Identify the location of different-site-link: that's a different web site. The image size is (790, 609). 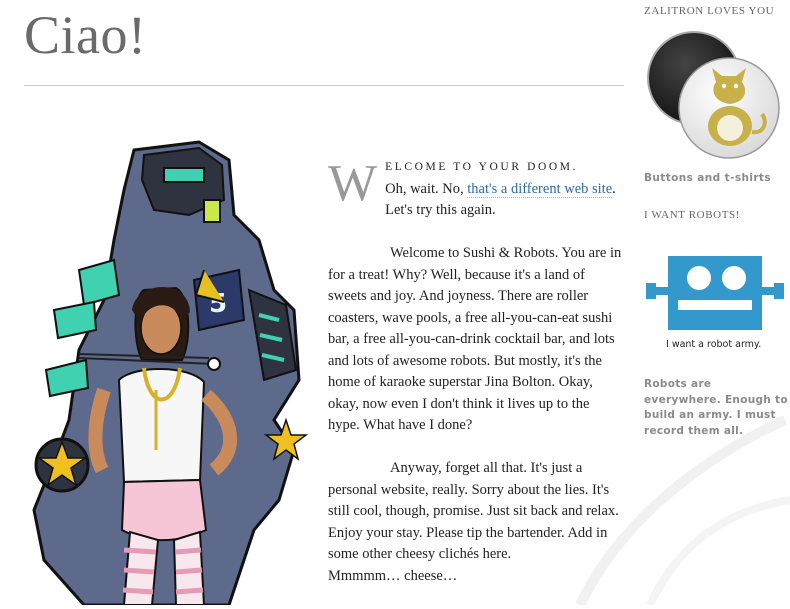
(540, 189).